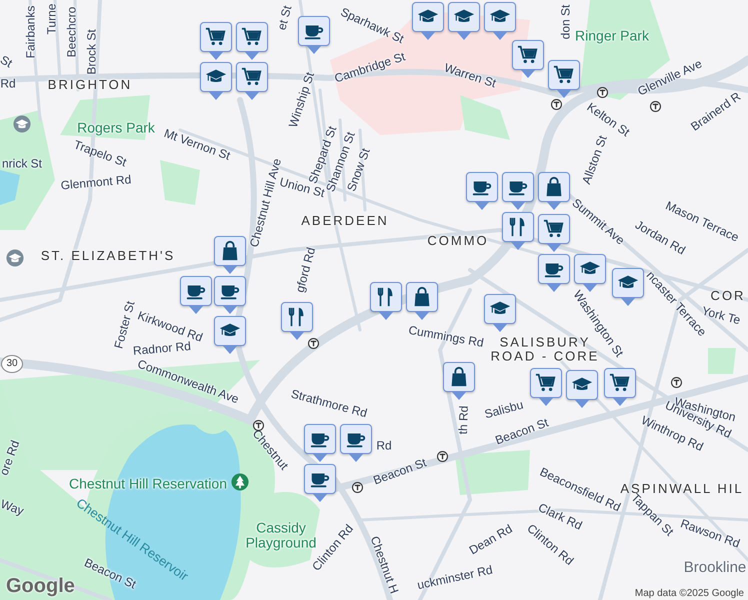 This screenshot has height=600, width=748. Describe the element at coordinates (12, 364) in the screenshot. I see `route-shield: 30` at that location.